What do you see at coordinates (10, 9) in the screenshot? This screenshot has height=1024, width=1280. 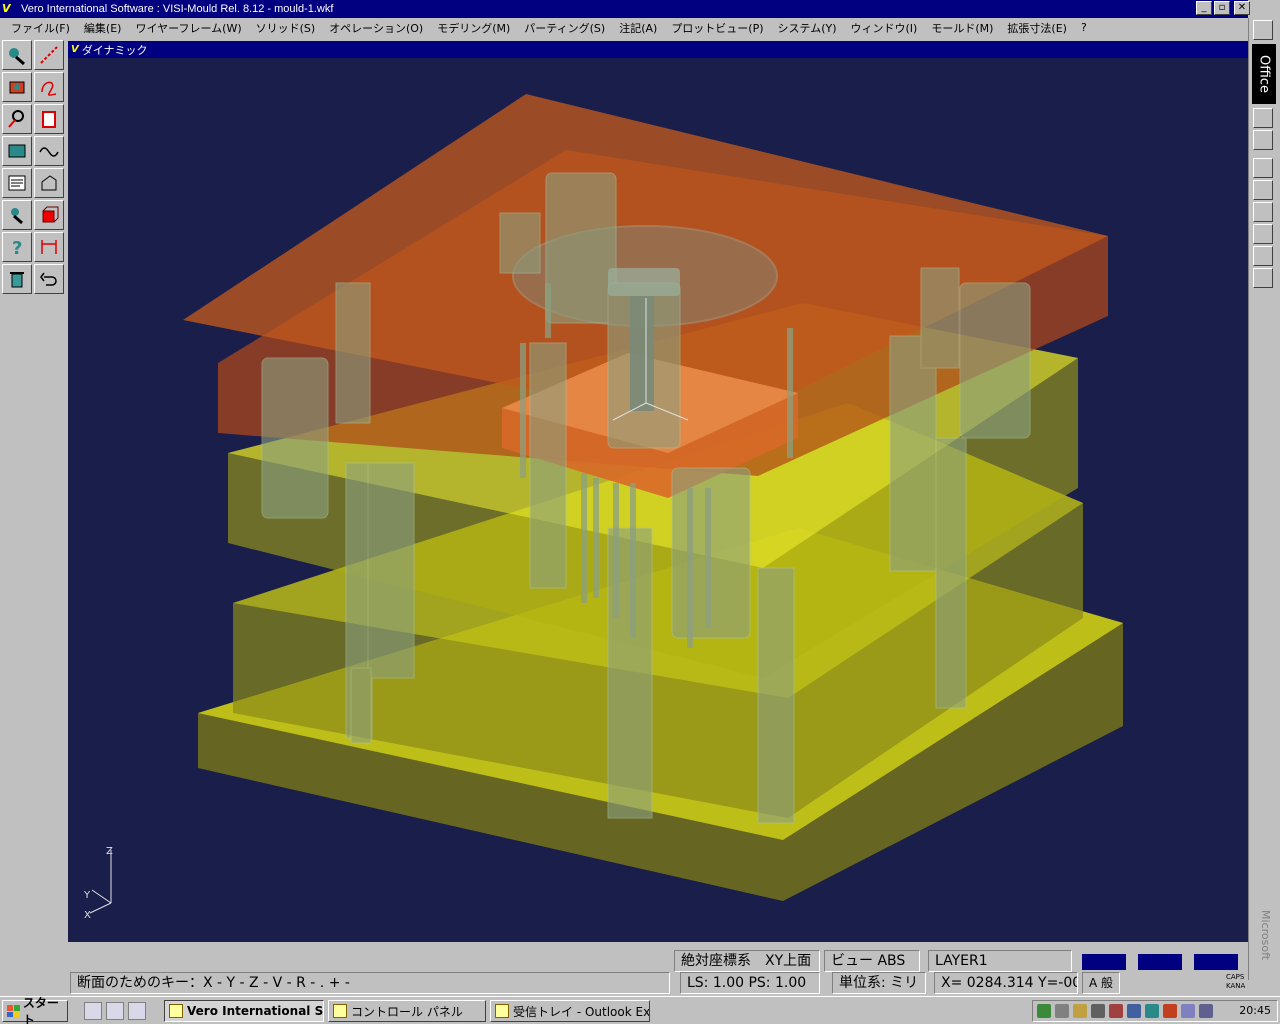 I see `visi-app-icon: V` at bounding box center [10, 9].